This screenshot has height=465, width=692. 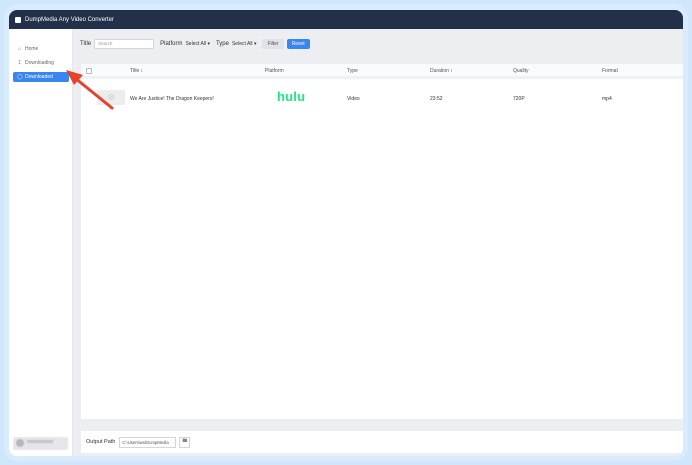 What do you see at coordinates (607, 99) in the screenshot?
I see `row-format: mp4` at bounding box center [607, 99].